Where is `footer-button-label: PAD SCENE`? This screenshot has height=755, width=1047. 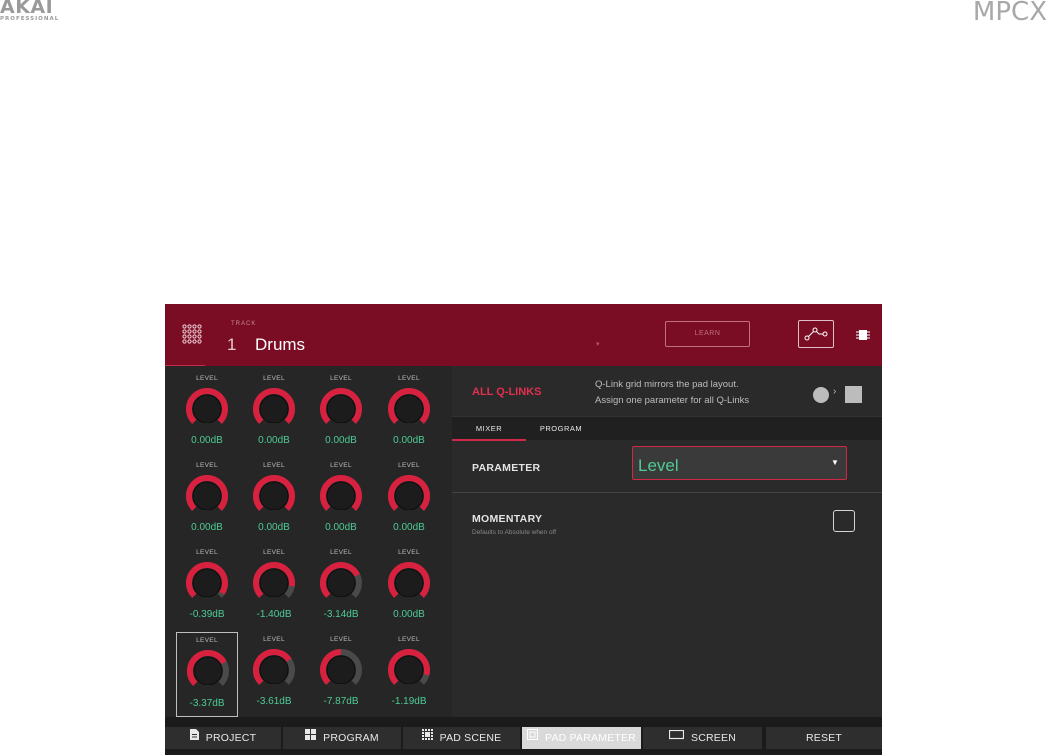
footer-button-label: PAD SCENE is located at coordinates (470, 738).